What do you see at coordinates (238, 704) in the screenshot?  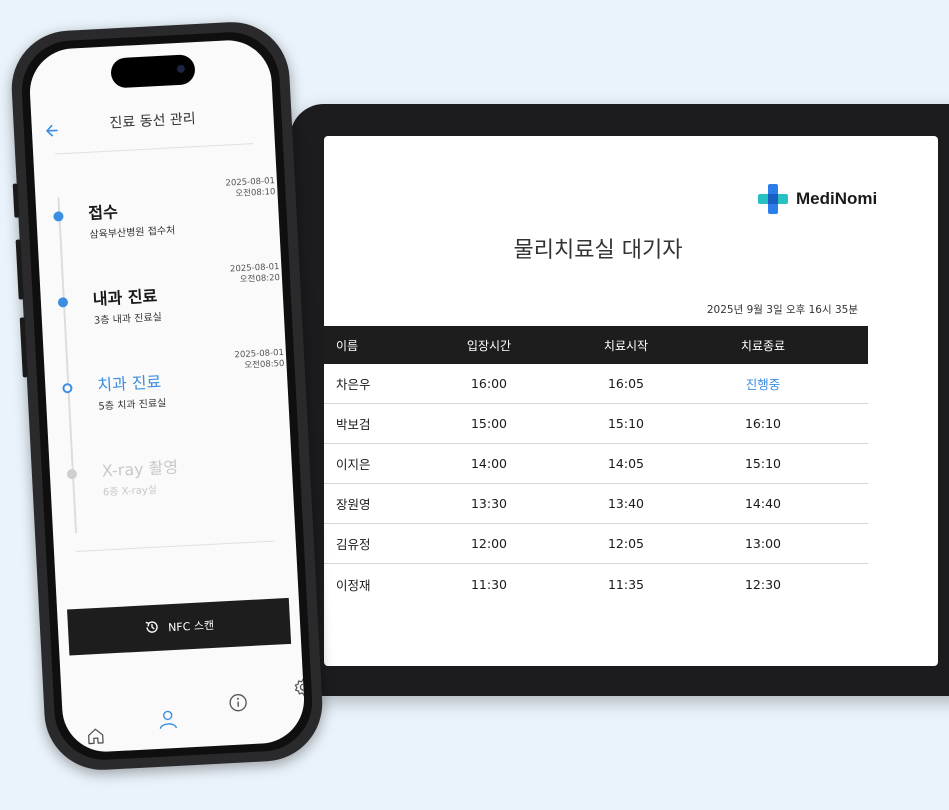 I see `info-icon` at bounding box center [238, 704].